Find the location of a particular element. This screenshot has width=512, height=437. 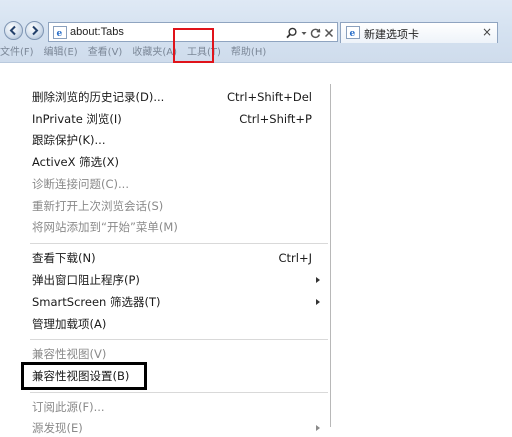

menu-item-delete-history: 删除浏览的历史记录(D)... Ctrl+Shift+Del is located at coordinates (176, 97).